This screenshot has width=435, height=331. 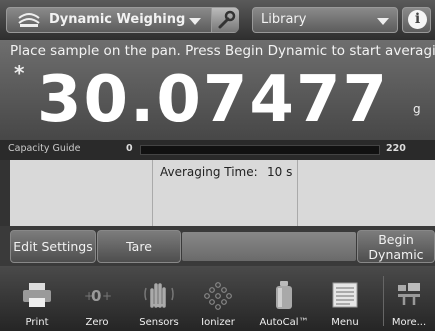 What do you see at coordinates (37, 322) in the screenshot?
I see `nav-label-print: Print` at bounding box center [37, 322].